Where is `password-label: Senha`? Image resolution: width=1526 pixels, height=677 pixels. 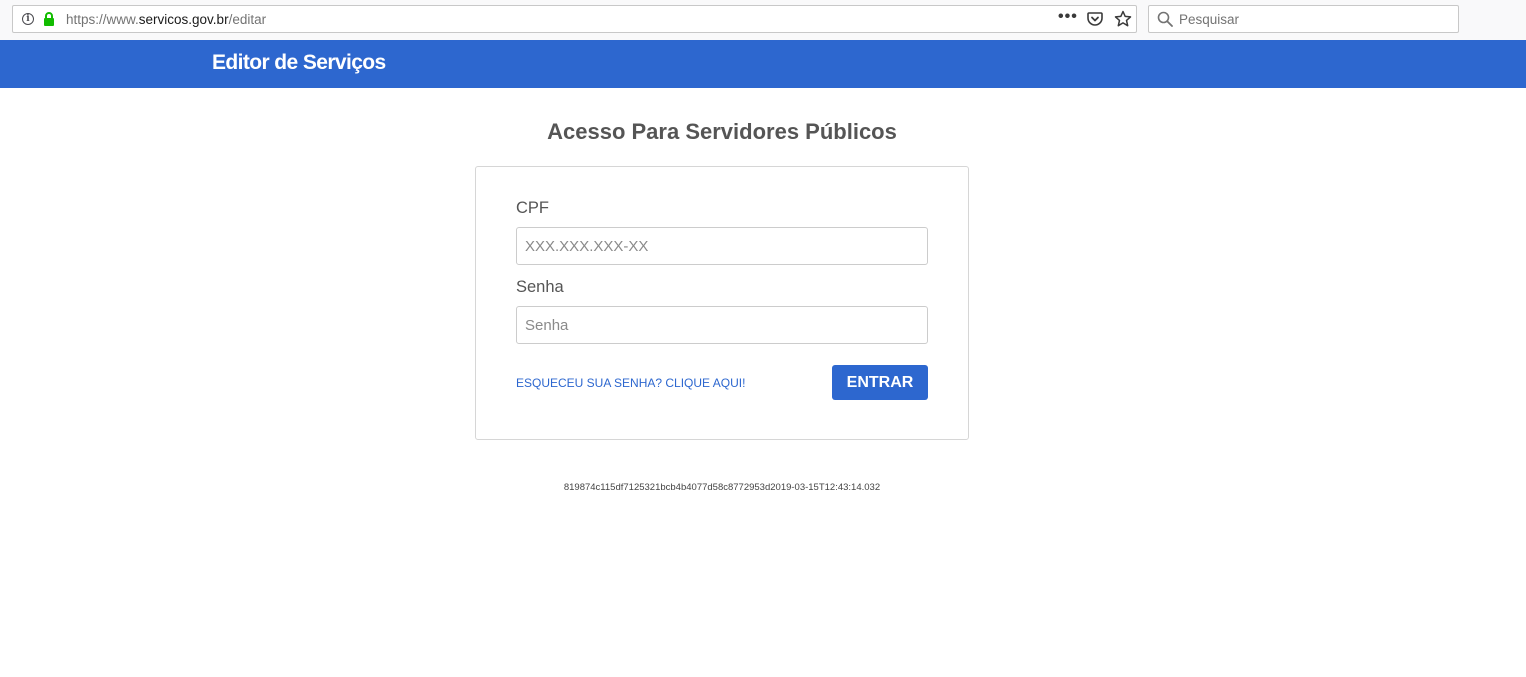 password-label: Senha is located at coordinates (540, 287).